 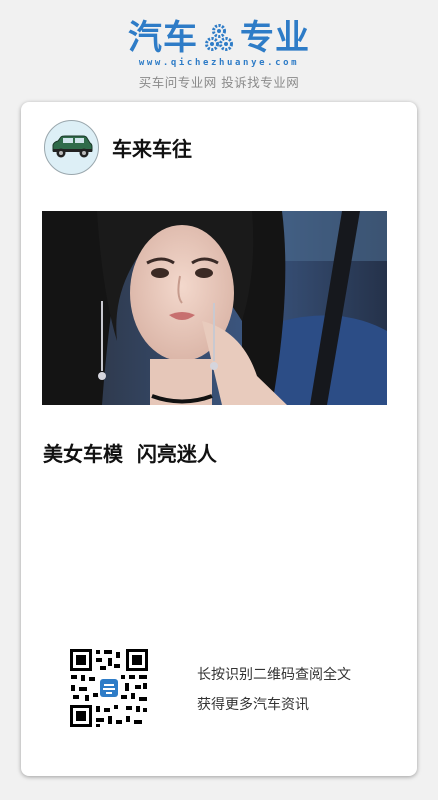 I want to click on logo-text-left: 汽车, so click(x=163, y=38).